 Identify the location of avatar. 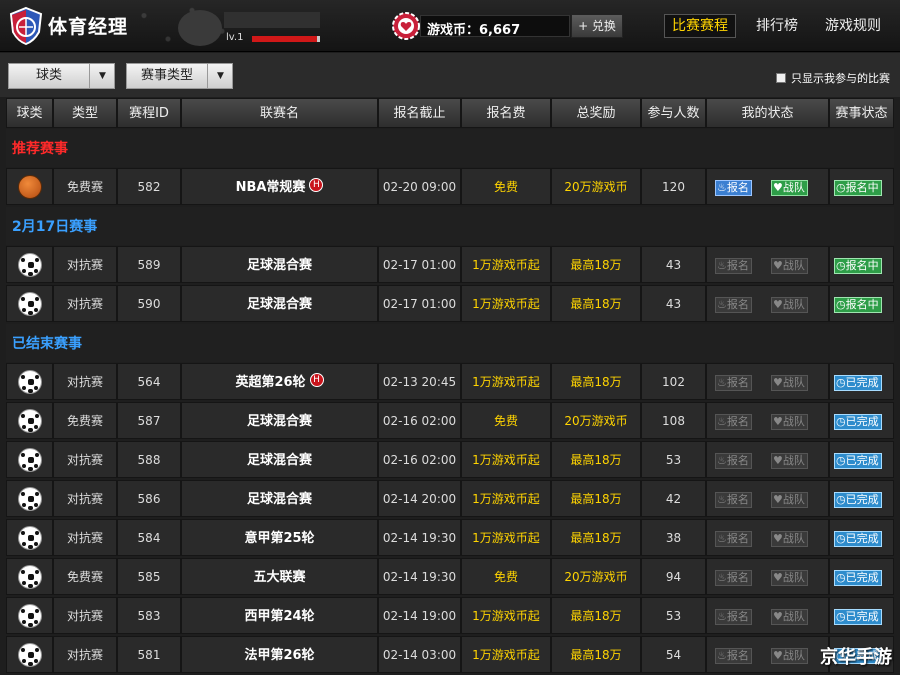
(200, 28).